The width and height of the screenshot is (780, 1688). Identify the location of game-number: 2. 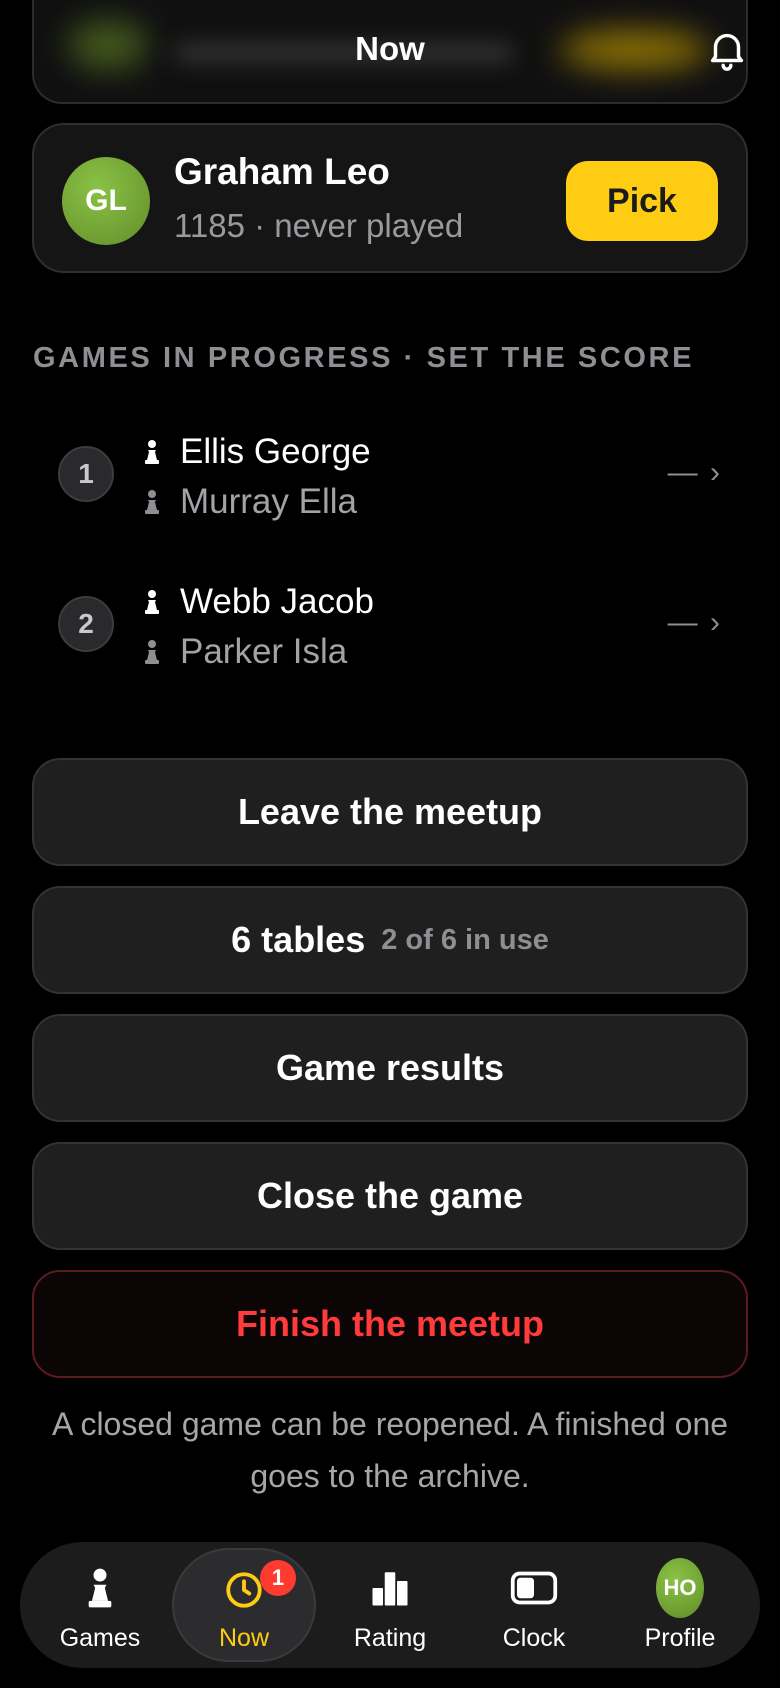
(86, 624).